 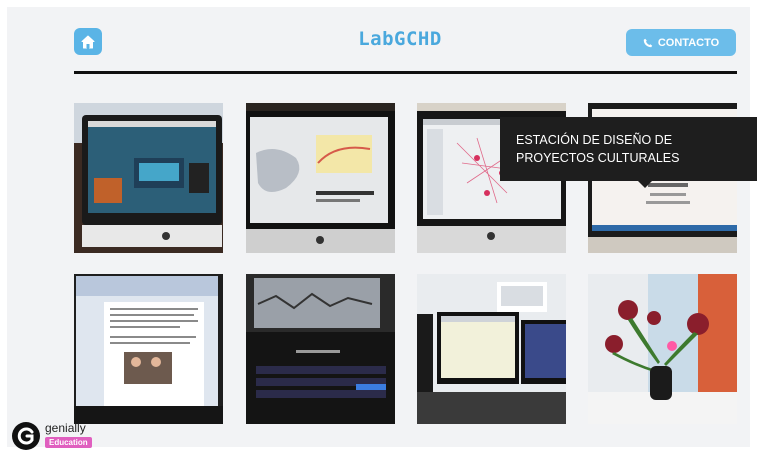 What do you see at coordinates (320, 178) in the screenshot?
I see `gallery-tile-map` at bounding box center [320, 178].